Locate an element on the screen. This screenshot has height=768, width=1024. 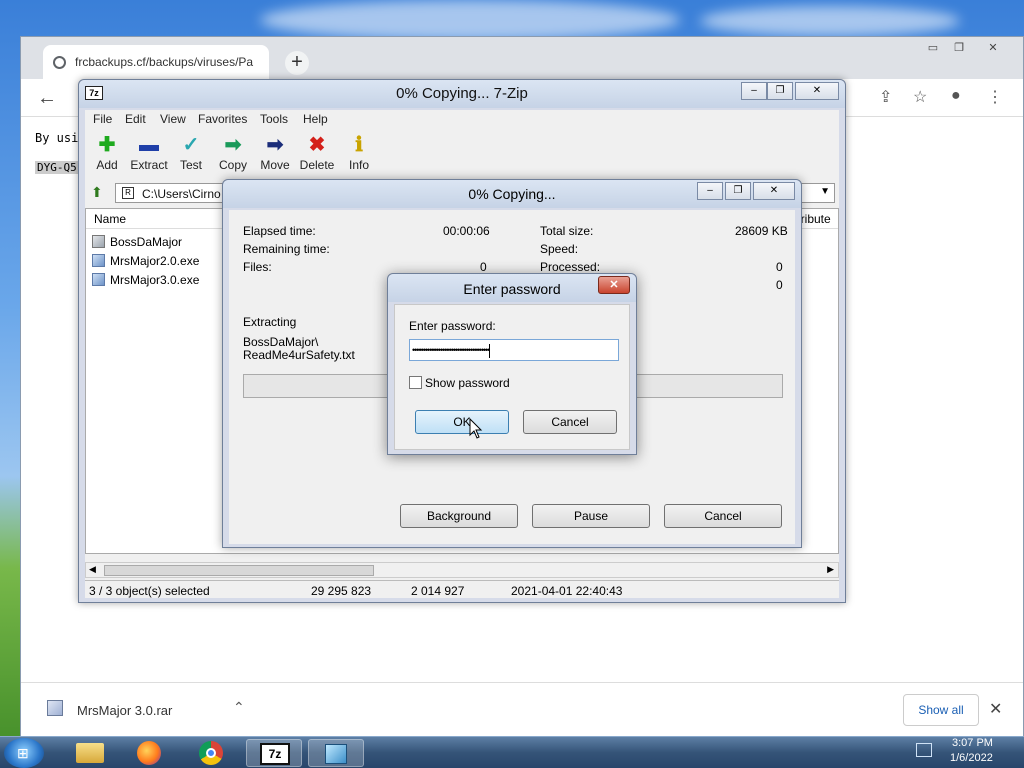
info-icon: ℹ is located at coordinates (359, 145).